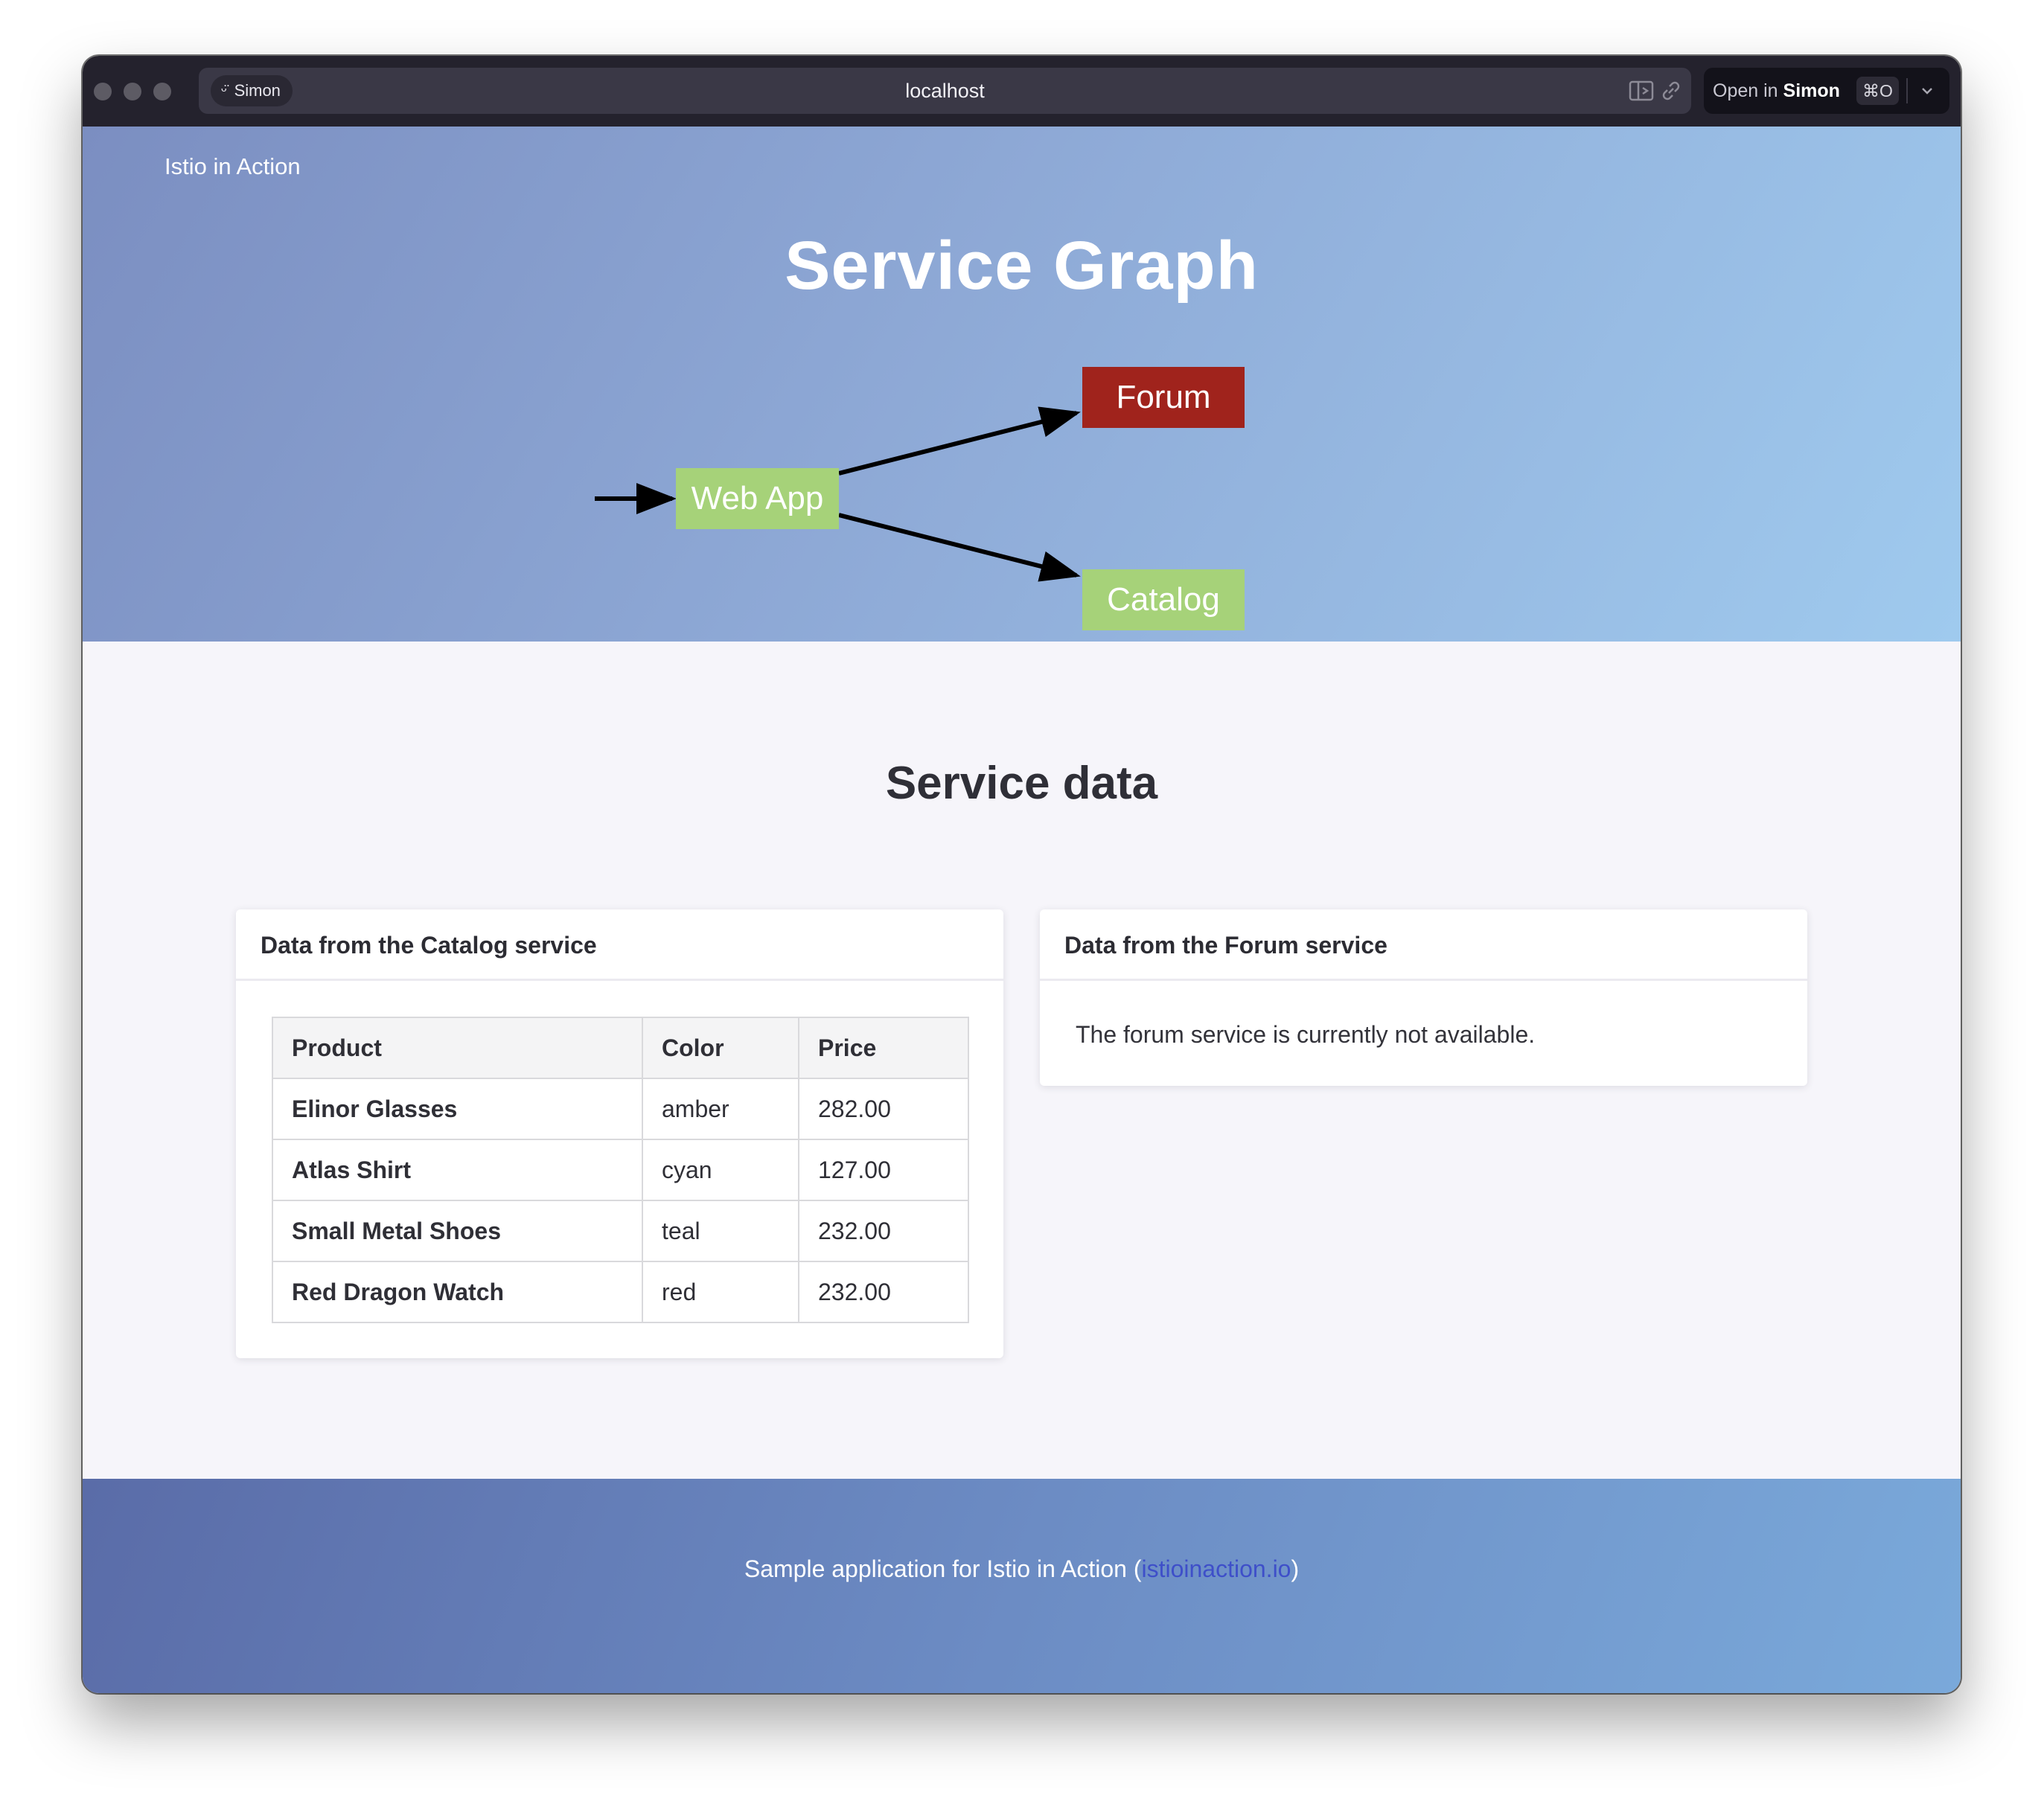 This screenshot has height=1804, width=2044. I want to click on forum-card-title: Data from the Forum service, so click(1423, 945).